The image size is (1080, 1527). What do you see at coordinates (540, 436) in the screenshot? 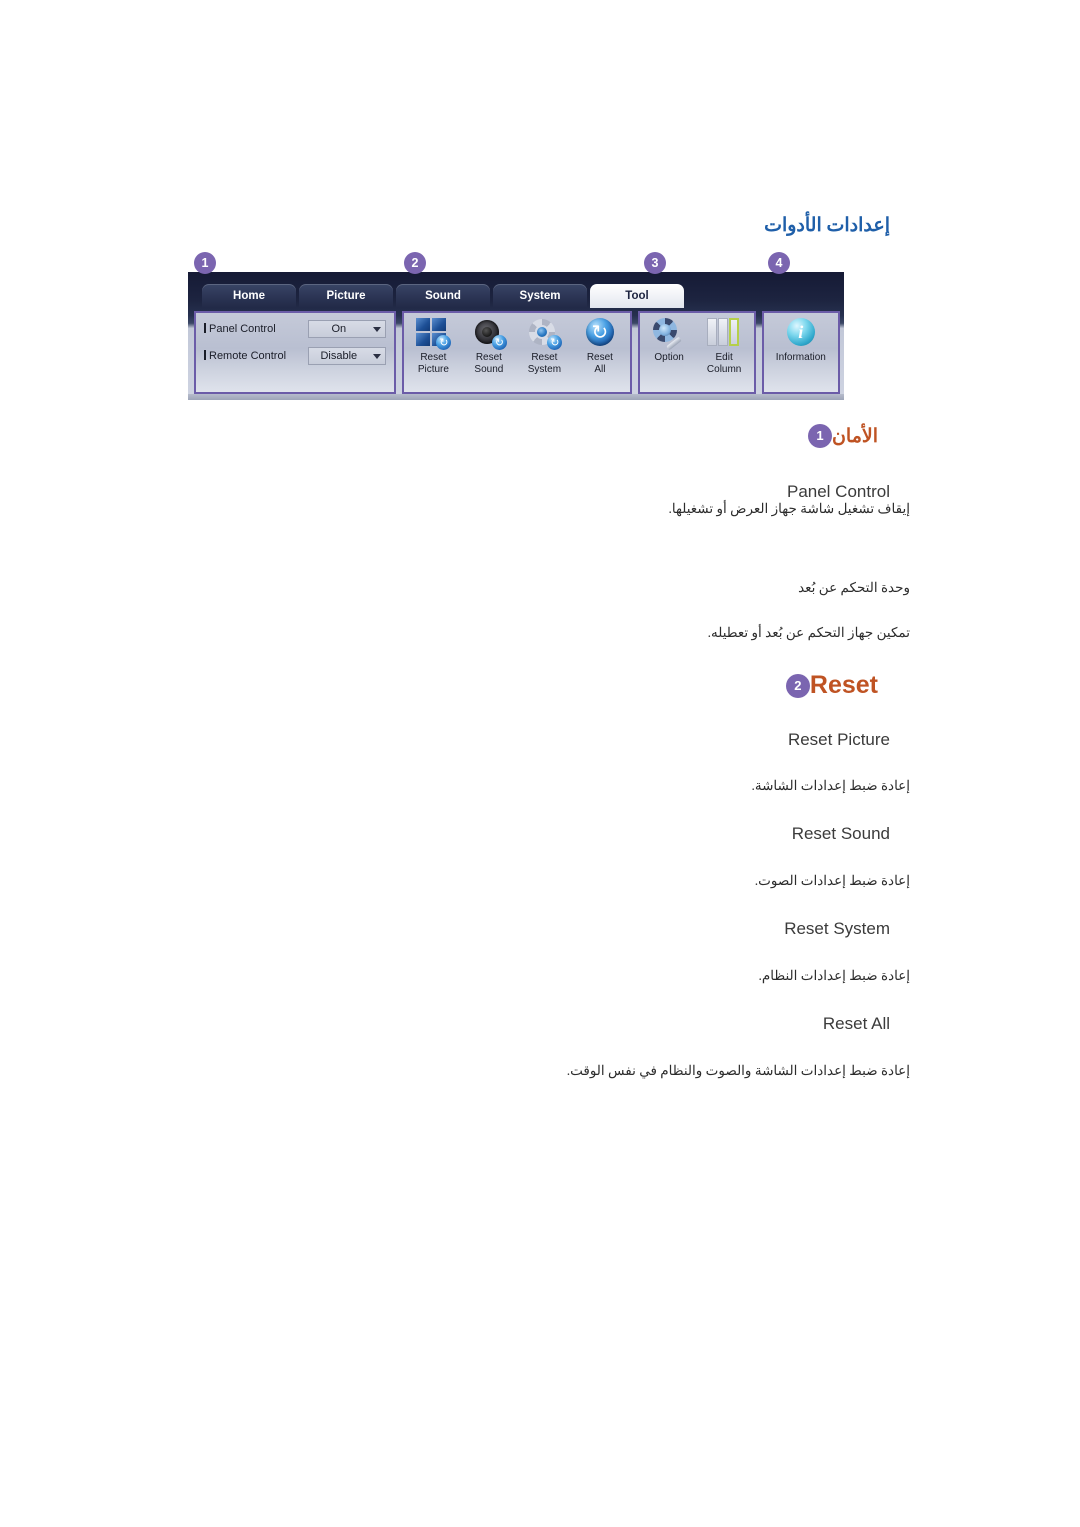
I see `section-heading-security: الأمان1` at bounding box center [540, 436].